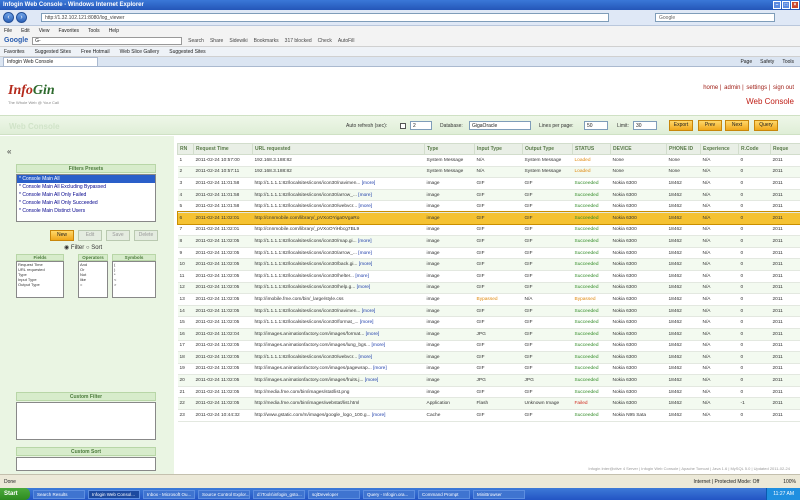 The image size is (800, 500). What do you see at coordinates (756, 88) in the screenshot?
I see `settings-link: settings` at bounding box center [756, 88].